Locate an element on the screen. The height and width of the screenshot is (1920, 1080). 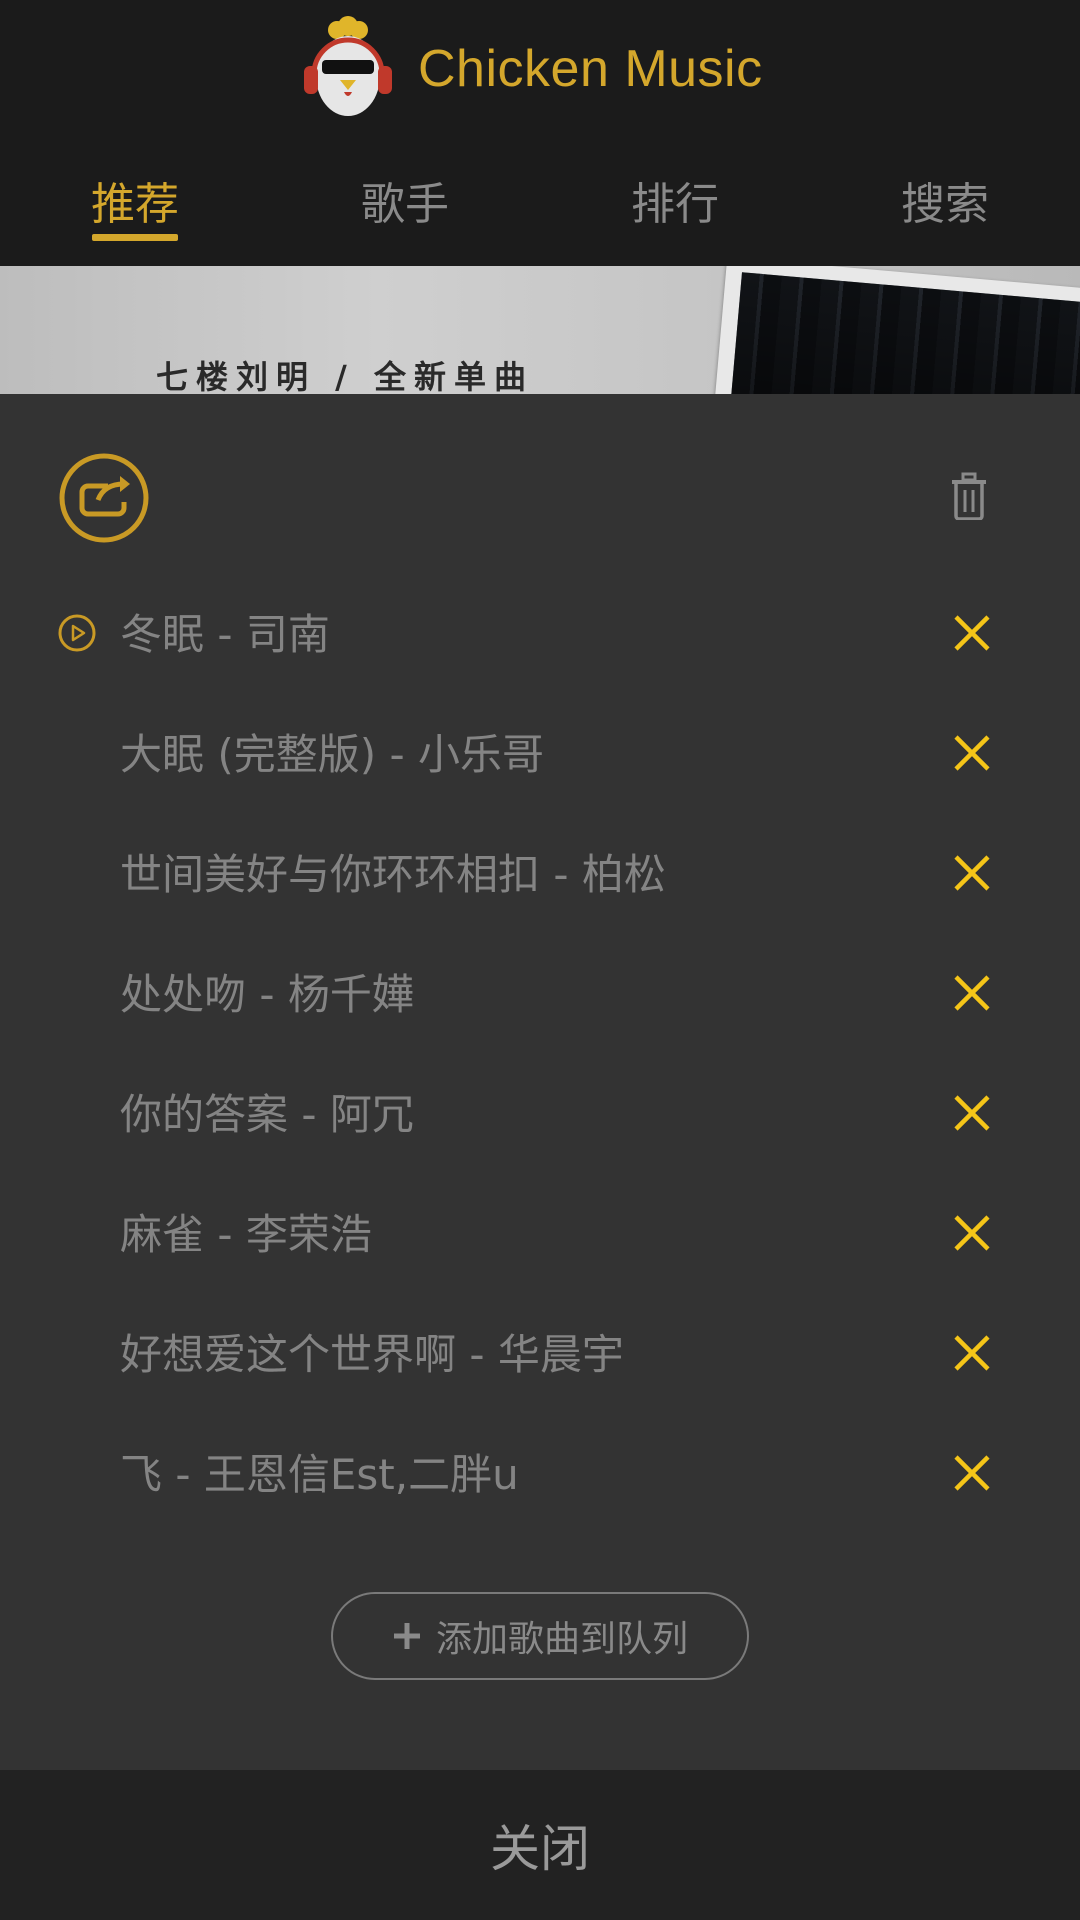
song-title: 冬眠 - 司南 is located at coordinates (225, 634).